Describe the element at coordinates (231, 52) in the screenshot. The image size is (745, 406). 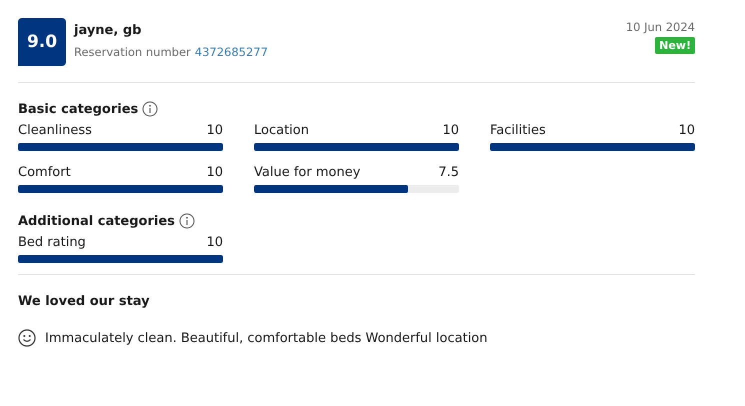
I see `reservation-number: 4372685277` at that location.